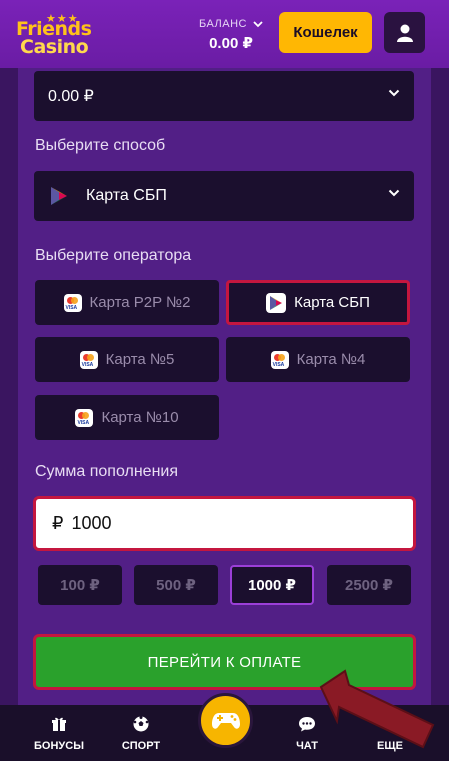 This screenshot has width=449, height=761. Describe the element at coordinates (54, 47) in the screenshot. I see `logo-text-line2: Casino` at that location.